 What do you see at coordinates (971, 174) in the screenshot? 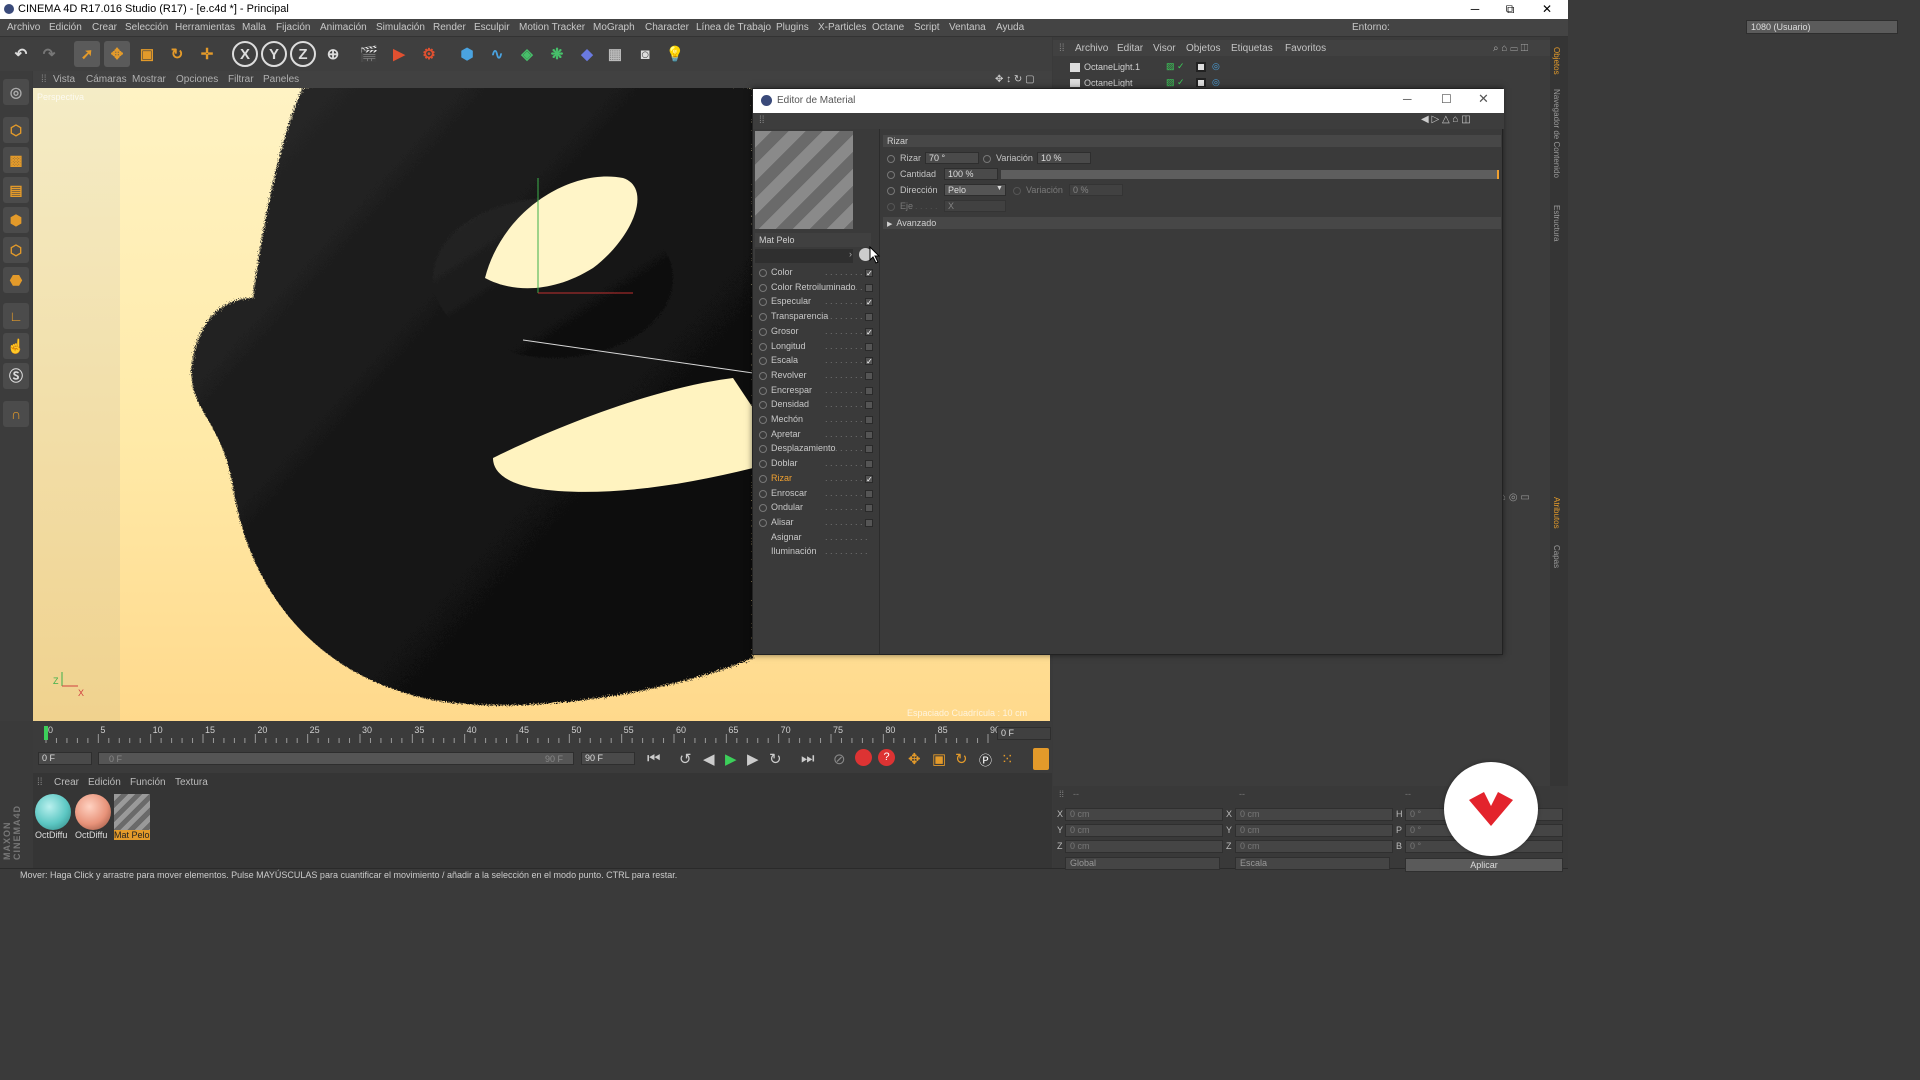
I see `cantidad-field: 100 %` at bounding box center [971, 174].